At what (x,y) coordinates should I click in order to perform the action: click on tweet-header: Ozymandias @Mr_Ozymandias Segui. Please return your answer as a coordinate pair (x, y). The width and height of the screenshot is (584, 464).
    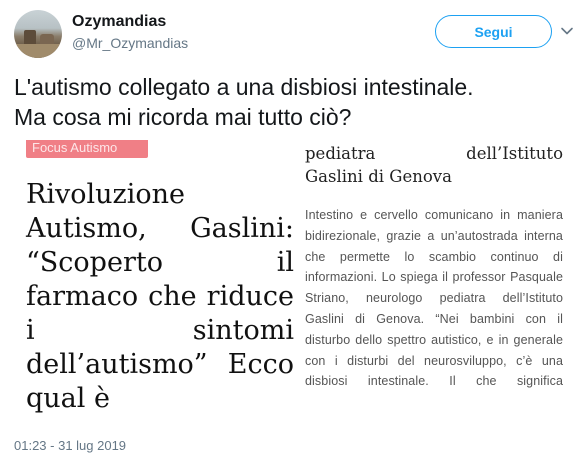
    Looking at the image, I should click on (292, 32).